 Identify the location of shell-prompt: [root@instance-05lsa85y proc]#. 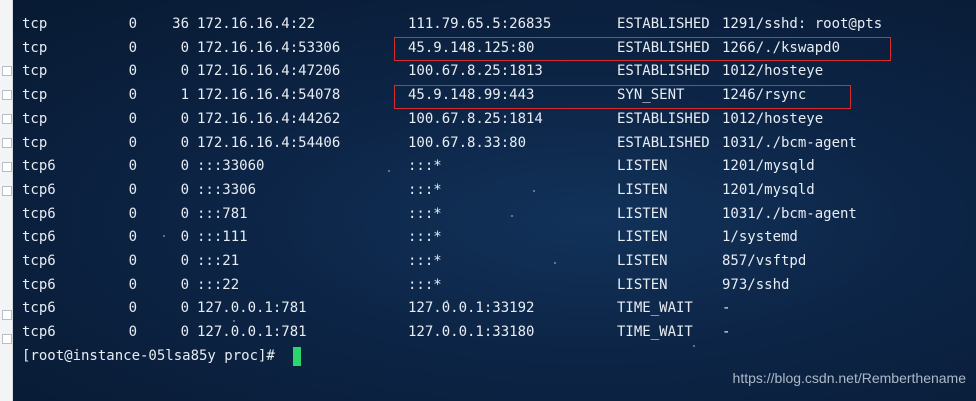
(153, 356).